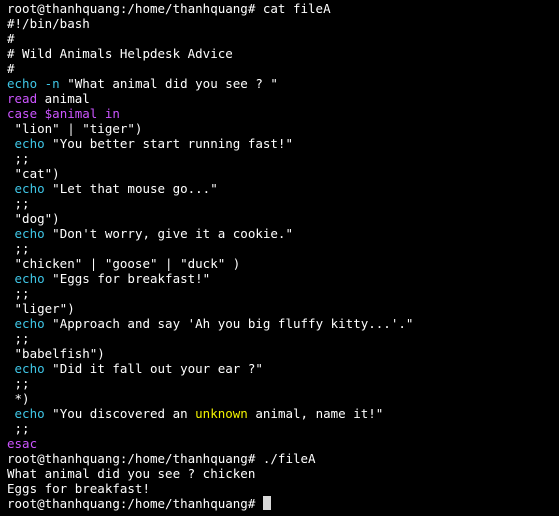  What do you see at coordinates (71, 113) in the screenshot?
I see `terminal-token: $animal` at bounding box center [71, 113].